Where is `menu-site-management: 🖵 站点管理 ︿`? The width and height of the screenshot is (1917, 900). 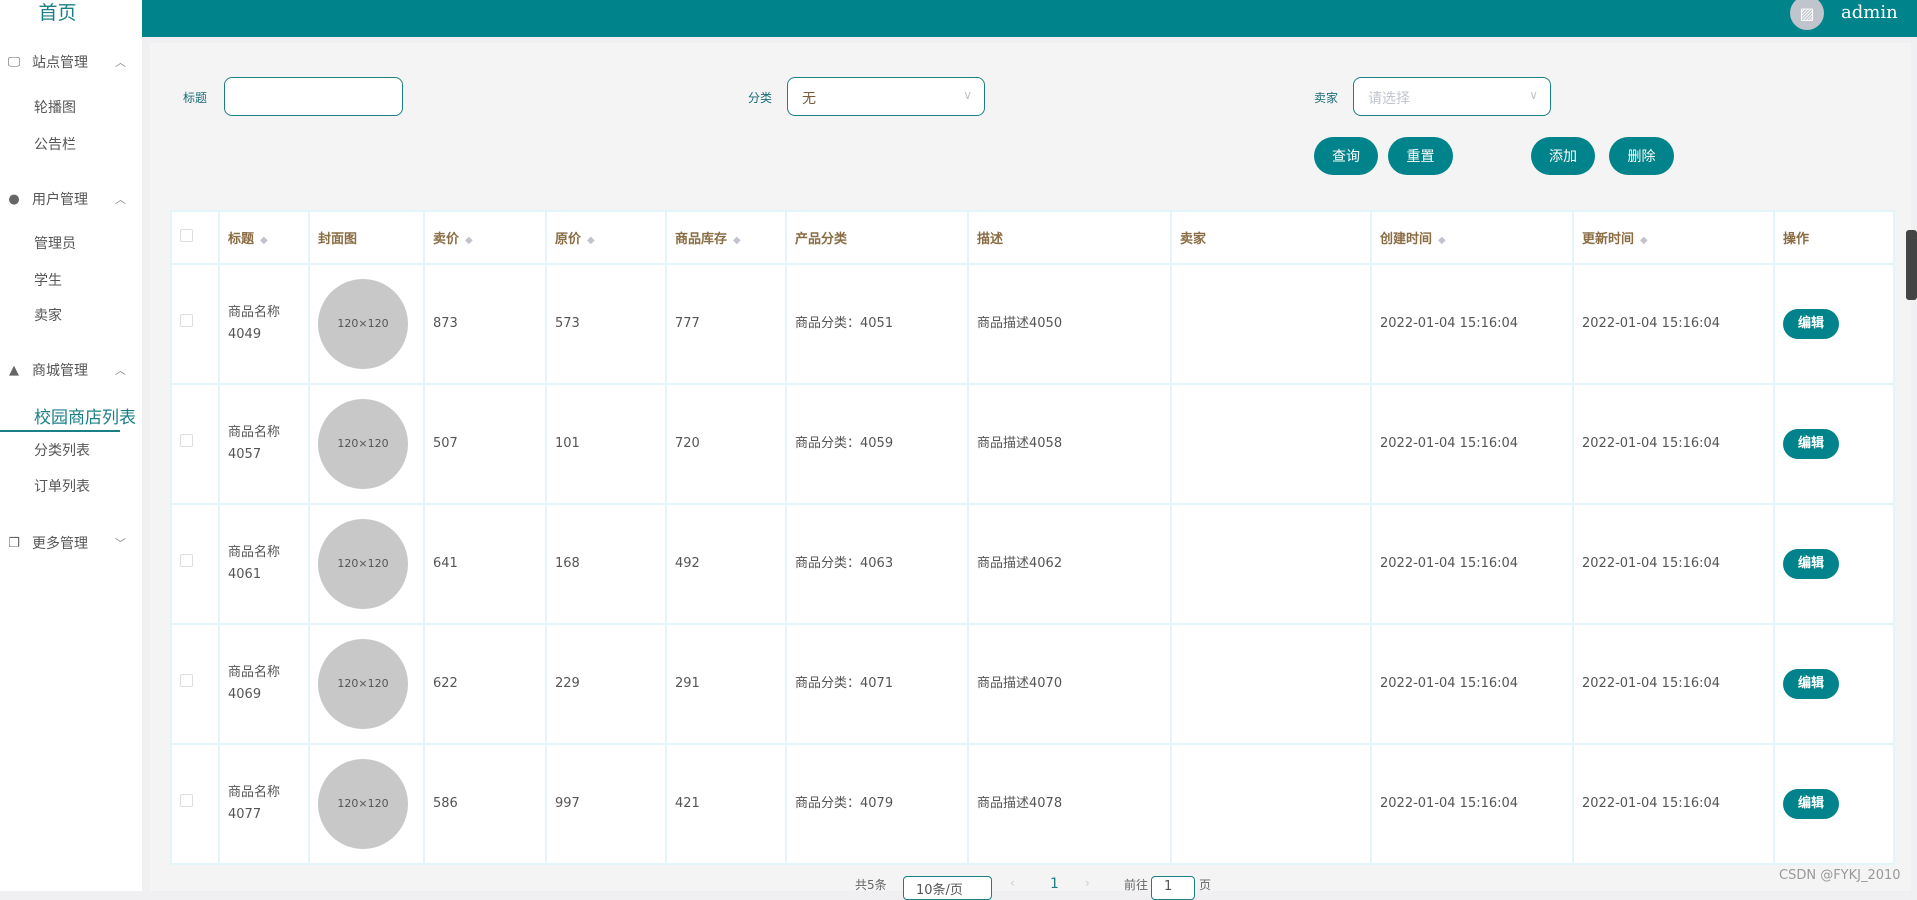
menu-site-management: 🖵 站点管理 ︿ is located at coordinates (66, 62).